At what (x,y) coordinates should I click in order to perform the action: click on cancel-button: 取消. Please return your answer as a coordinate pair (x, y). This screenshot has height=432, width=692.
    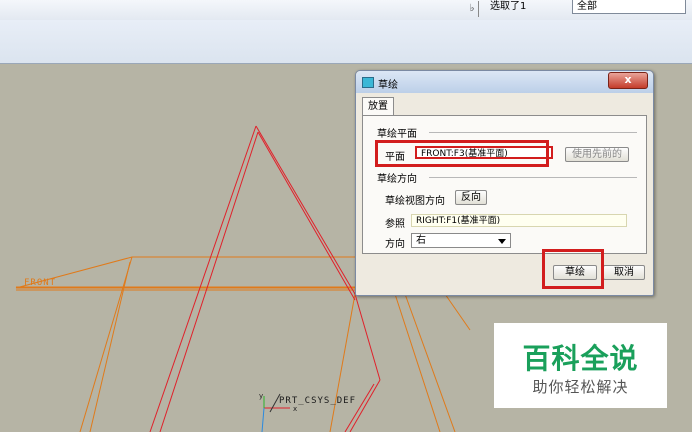
    Looking at the image, I should click on (624, 272).